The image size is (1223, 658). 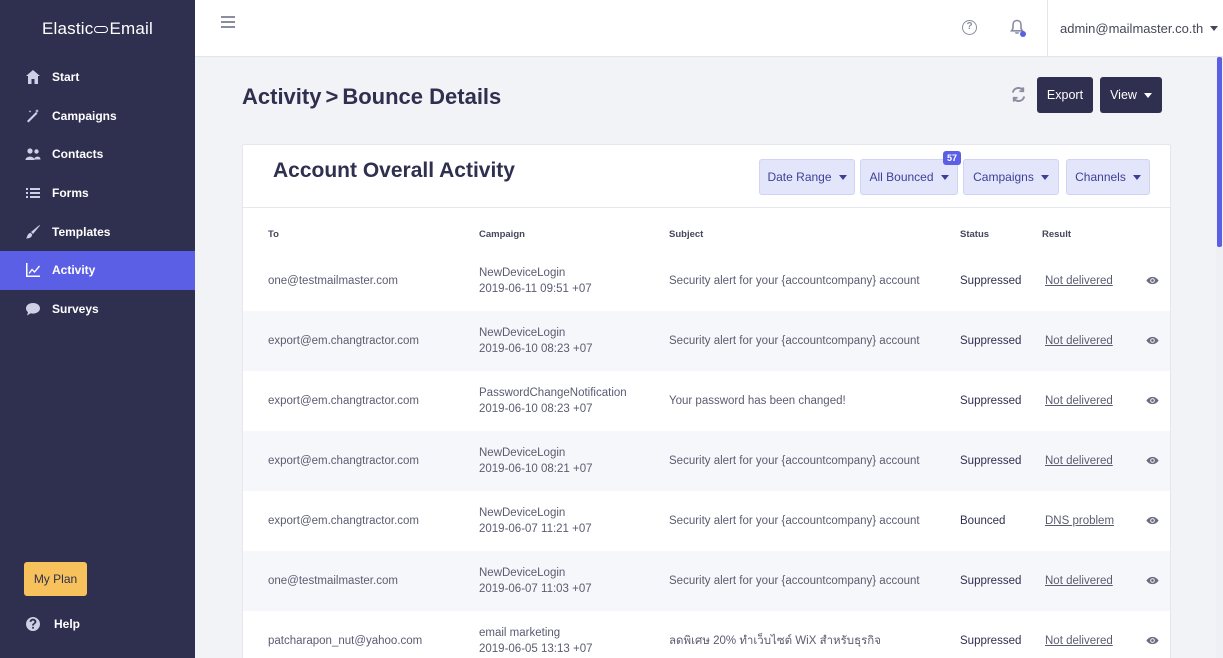 What do you see at coordinates (131, 28) in the screenshot?
I see `brand-right: Email` at bounding box center [131, 28].